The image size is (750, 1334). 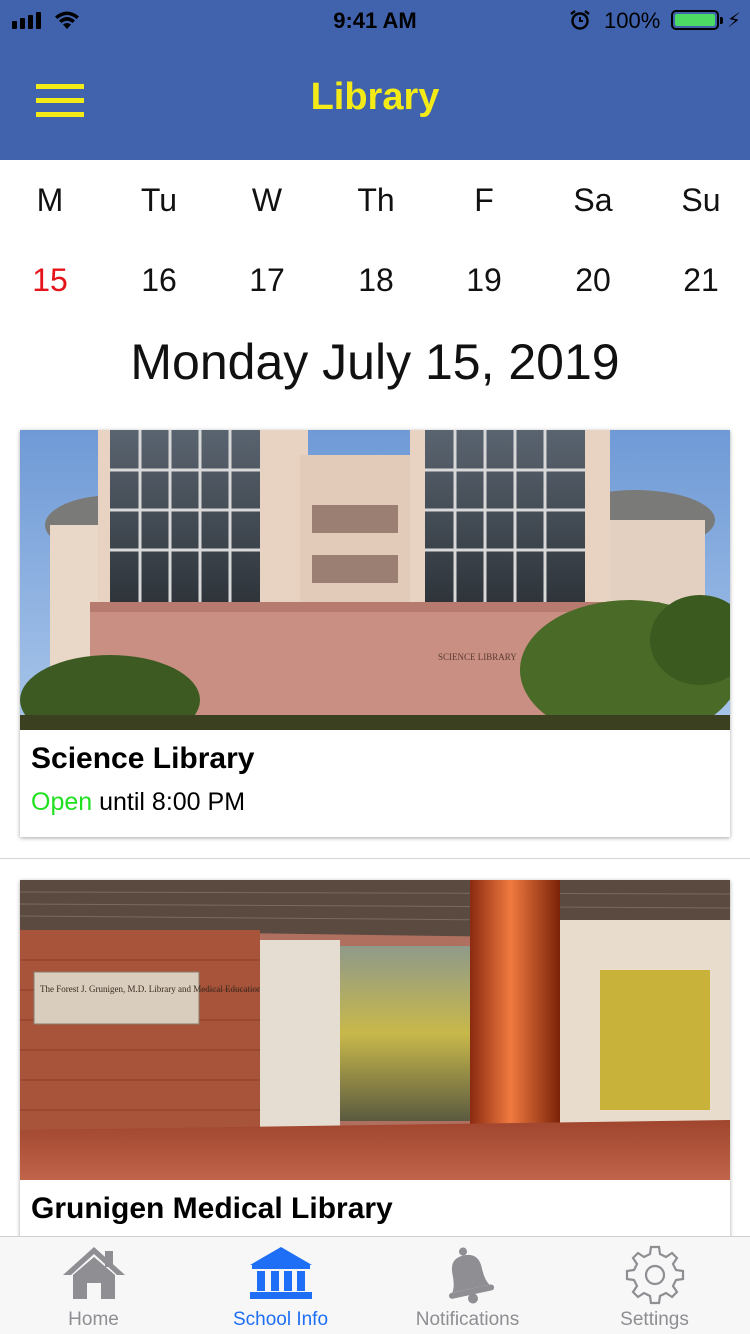 I want to click on day-number-today: 15, so click(x=52, y=280).